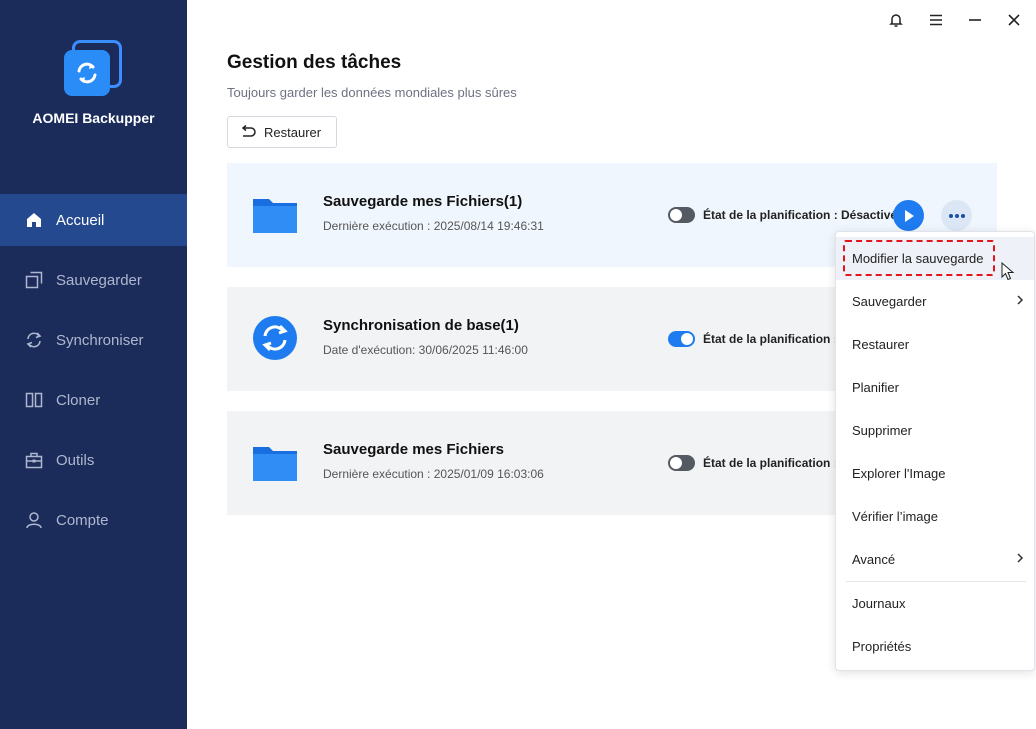 This screenshot has width=1036, height=729. What do you see at coordinates (34, 220) in the screenshot?
I see `home-icon` at bounding box center [34, 220].